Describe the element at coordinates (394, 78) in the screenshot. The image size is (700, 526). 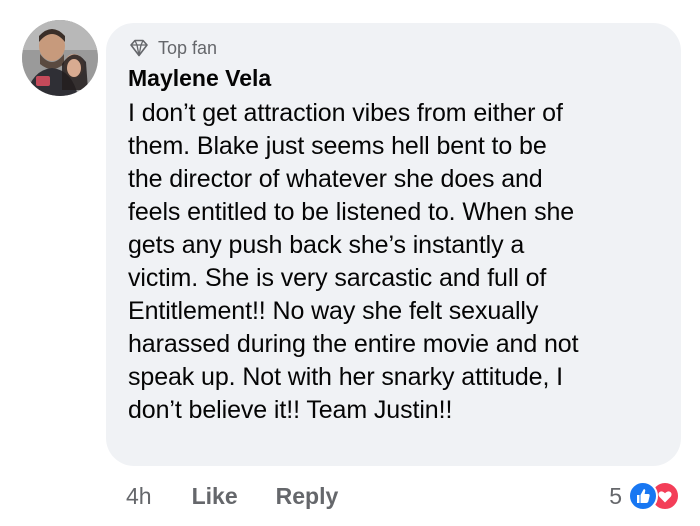
I see `comment-author: Maylene Vela` at that location.